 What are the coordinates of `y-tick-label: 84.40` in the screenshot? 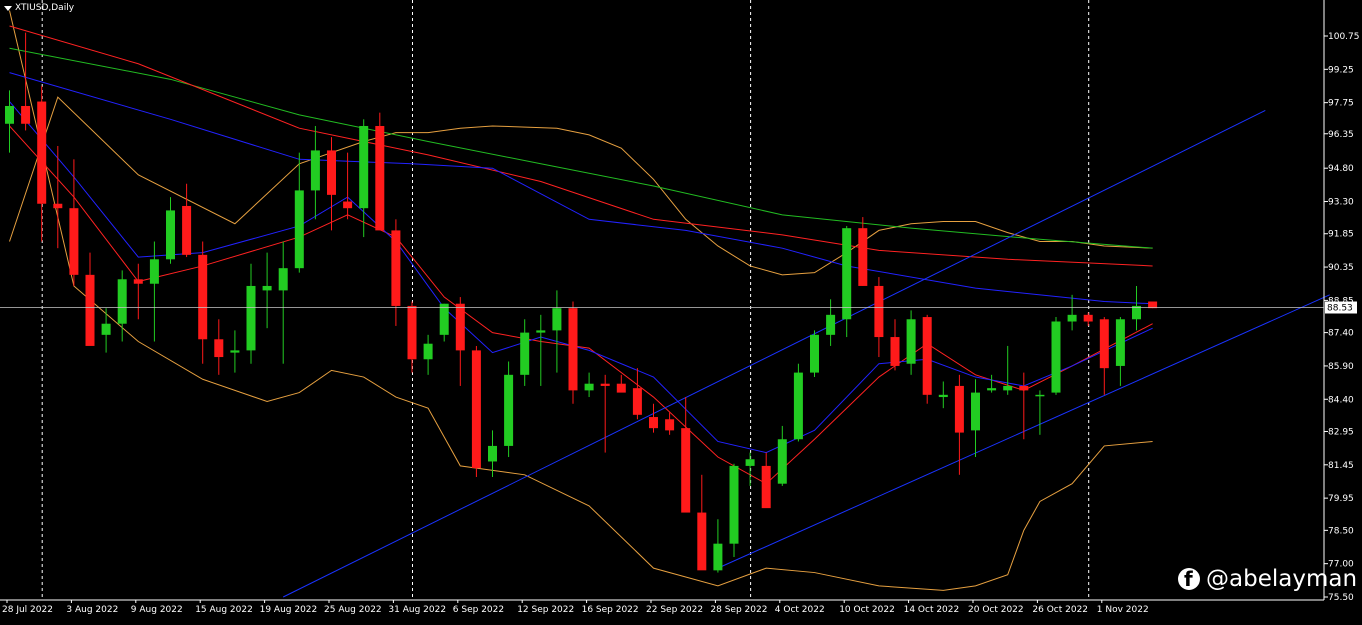 It's located at (1341, 400).